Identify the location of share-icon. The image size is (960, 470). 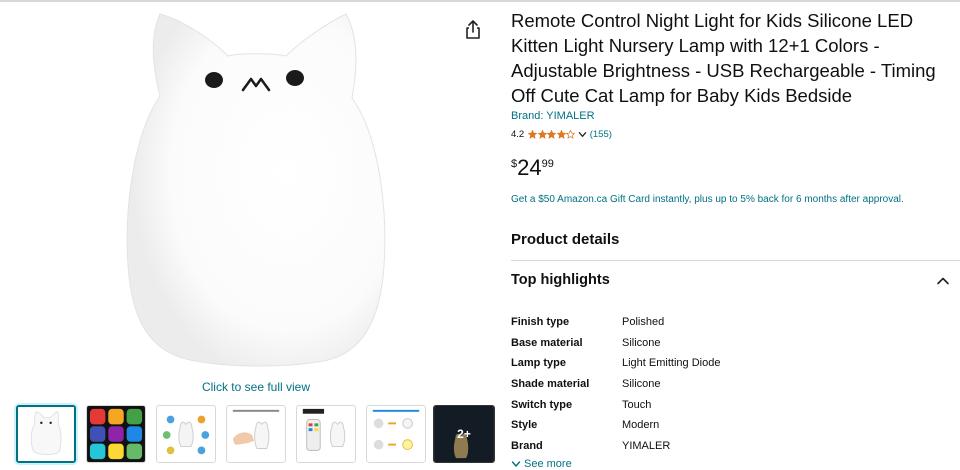
(473, 30).